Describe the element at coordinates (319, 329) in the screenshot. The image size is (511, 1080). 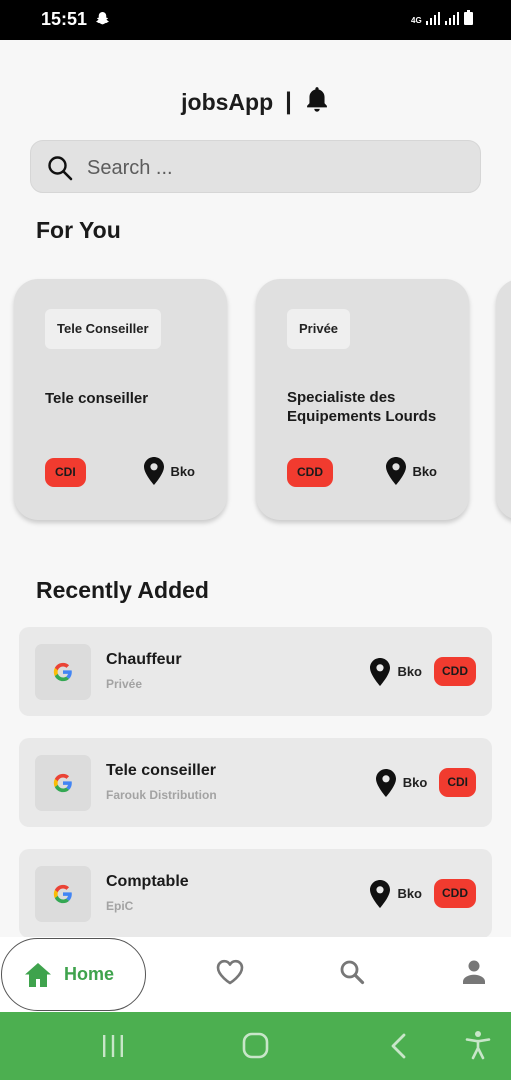
I see `job-category-chip: Privée` at that location.